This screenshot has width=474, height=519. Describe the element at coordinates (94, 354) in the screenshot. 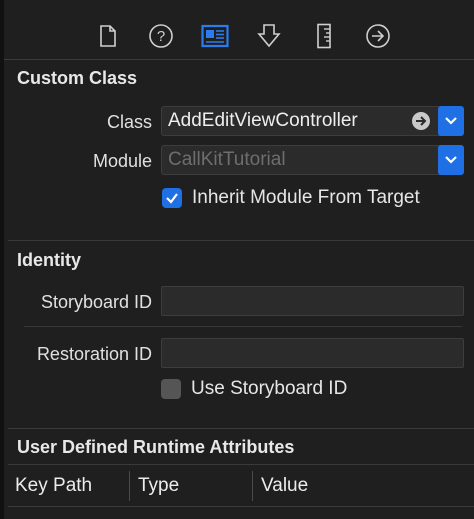

I see `restoration-id-label: Restoration ID` at that location.